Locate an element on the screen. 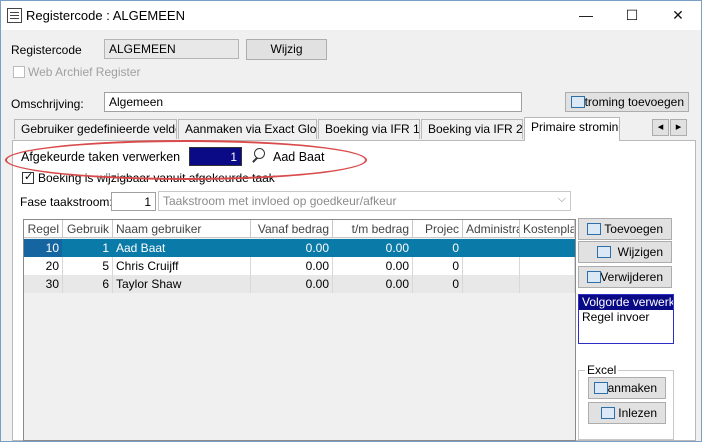  cell-regel: 20 is located at coordinates (43, 266).